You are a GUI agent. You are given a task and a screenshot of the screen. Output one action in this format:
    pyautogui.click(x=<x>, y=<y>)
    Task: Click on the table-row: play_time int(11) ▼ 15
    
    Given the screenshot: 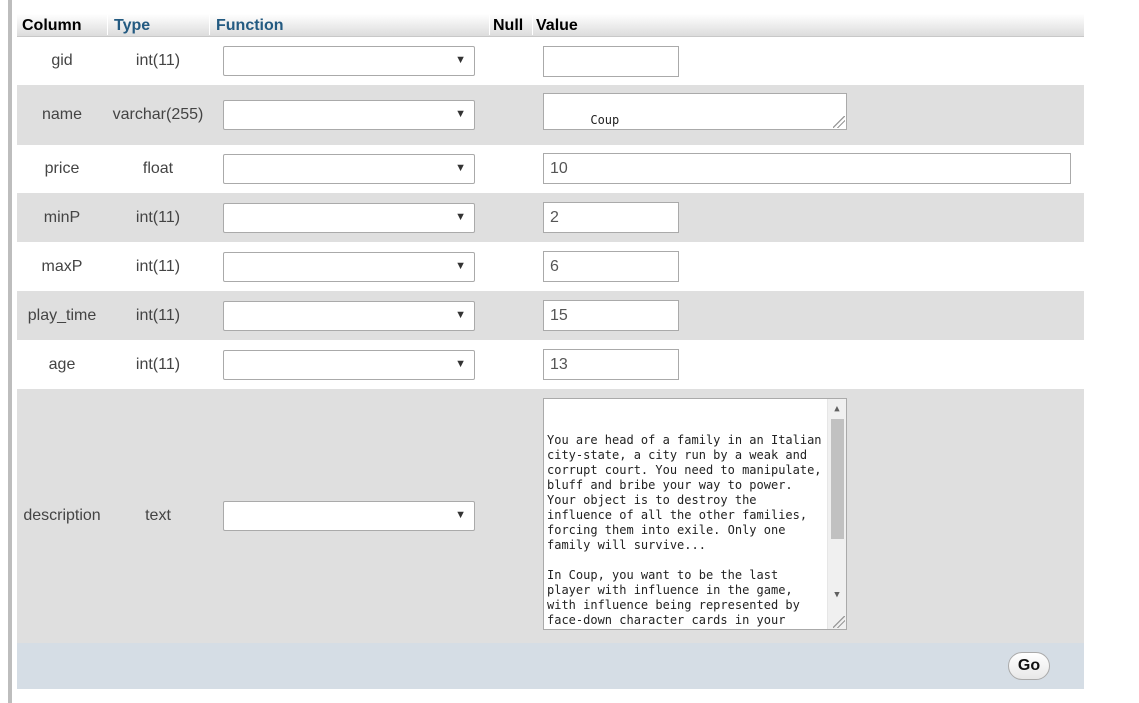 What is the action you would take?
    pyautogui.click(x=550, y=315)
    